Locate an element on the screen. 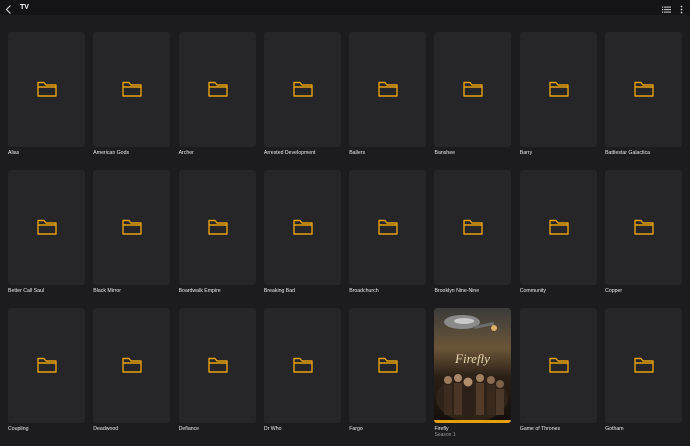  library-item: Community is located at coordinates (558, 239).